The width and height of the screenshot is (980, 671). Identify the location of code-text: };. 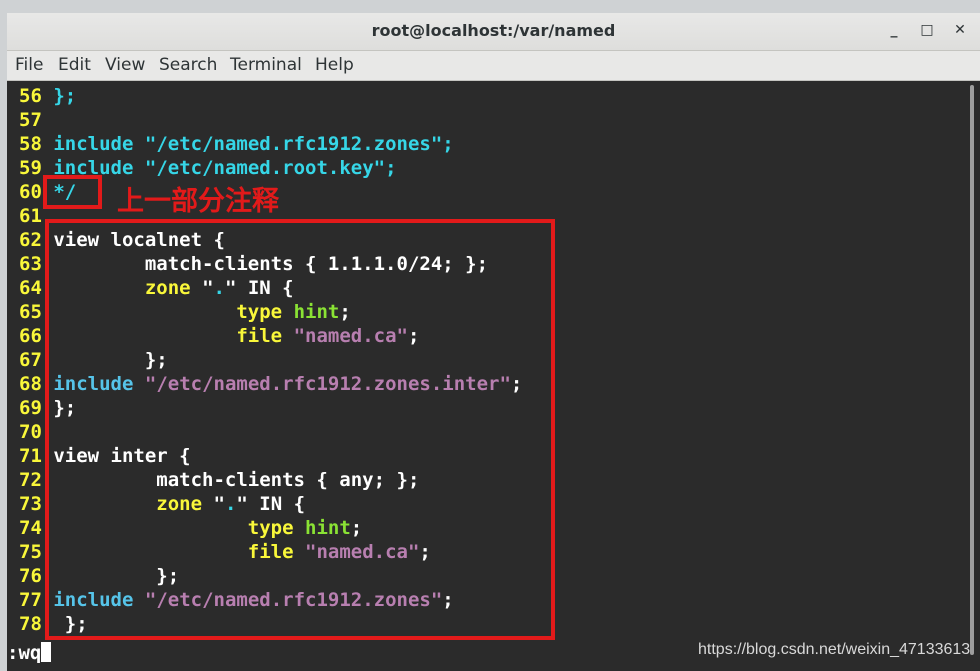
(65, 96).